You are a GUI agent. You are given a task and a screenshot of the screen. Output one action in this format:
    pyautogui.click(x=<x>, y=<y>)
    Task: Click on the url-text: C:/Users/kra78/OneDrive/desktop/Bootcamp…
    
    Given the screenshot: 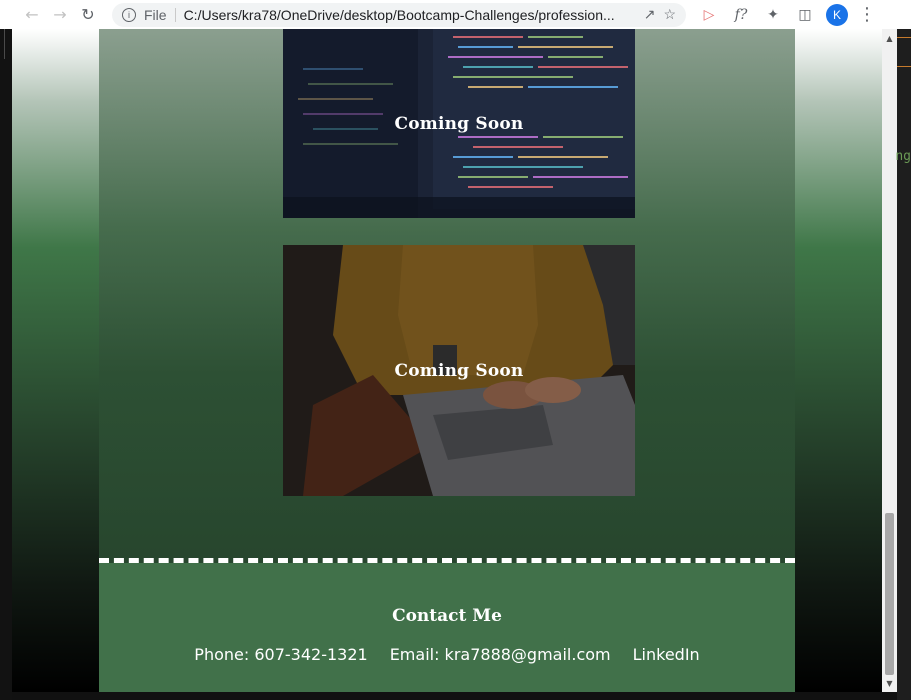 What is the action you would take?
    pyautogui.click(x=410, y=15)
    